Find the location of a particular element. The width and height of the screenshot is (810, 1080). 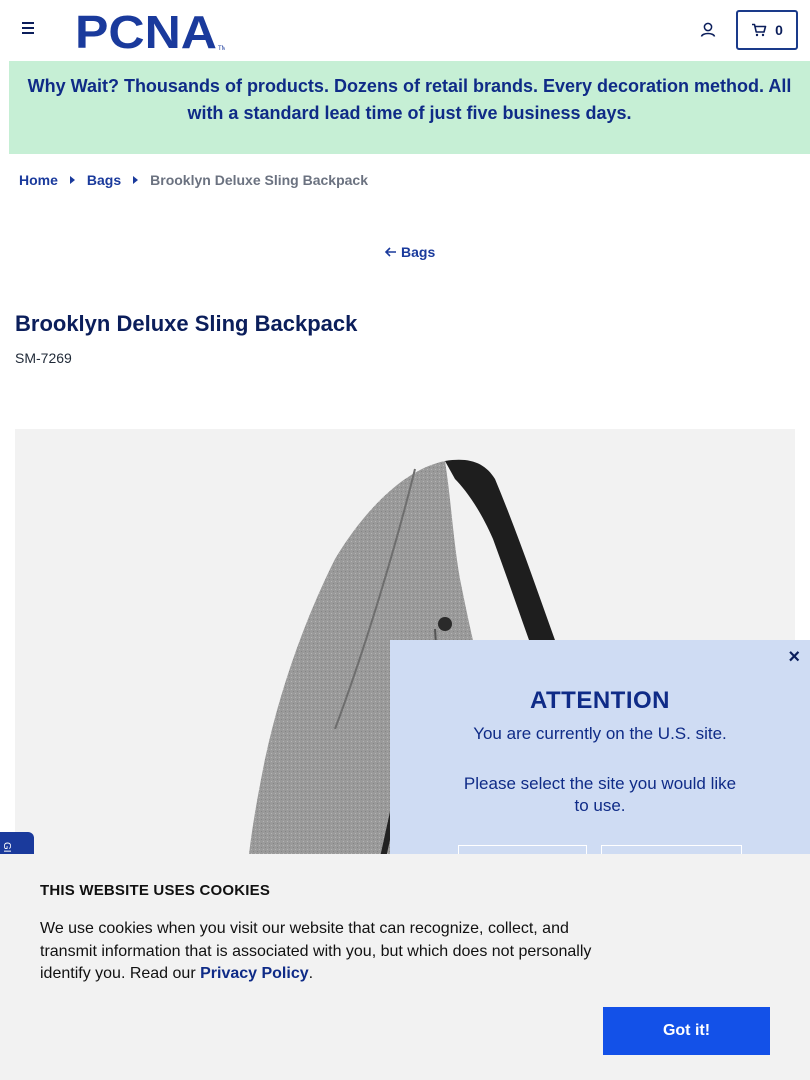

menu-icon is located at coordinates (28, 30).